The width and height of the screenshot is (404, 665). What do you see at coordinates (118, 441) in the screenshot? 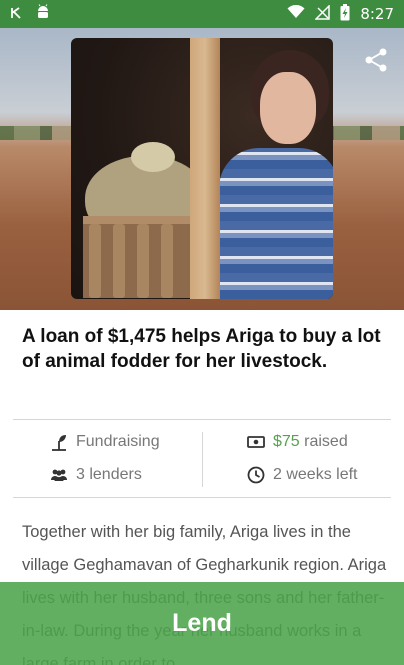
I see `status-label: Fundraising` at bounding box center [118, 441].